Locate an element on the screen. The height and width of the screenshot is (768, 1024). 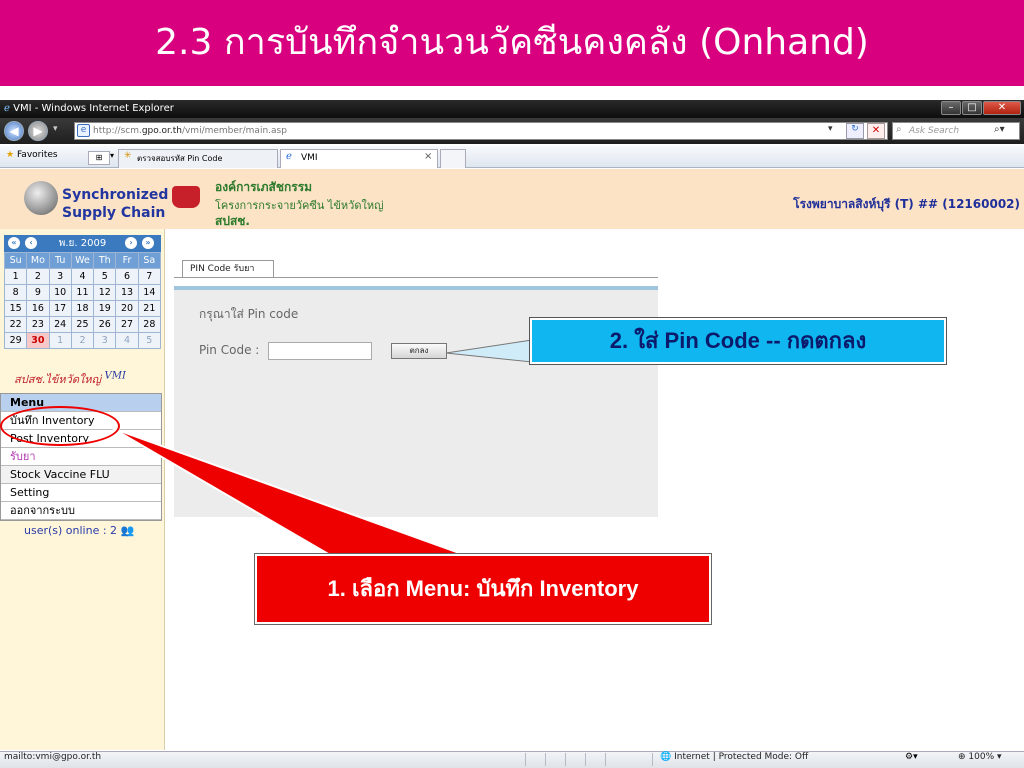
window-title-bar: ℯ VMI - Windows Internet Explorer is located at coordinates (512, 109).